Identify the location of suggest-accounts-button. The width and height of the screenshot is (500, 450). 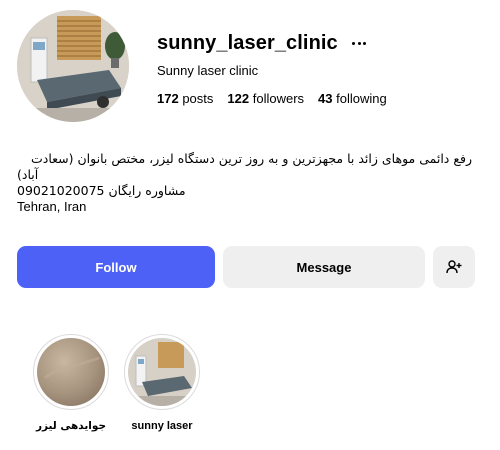
(454, 267).